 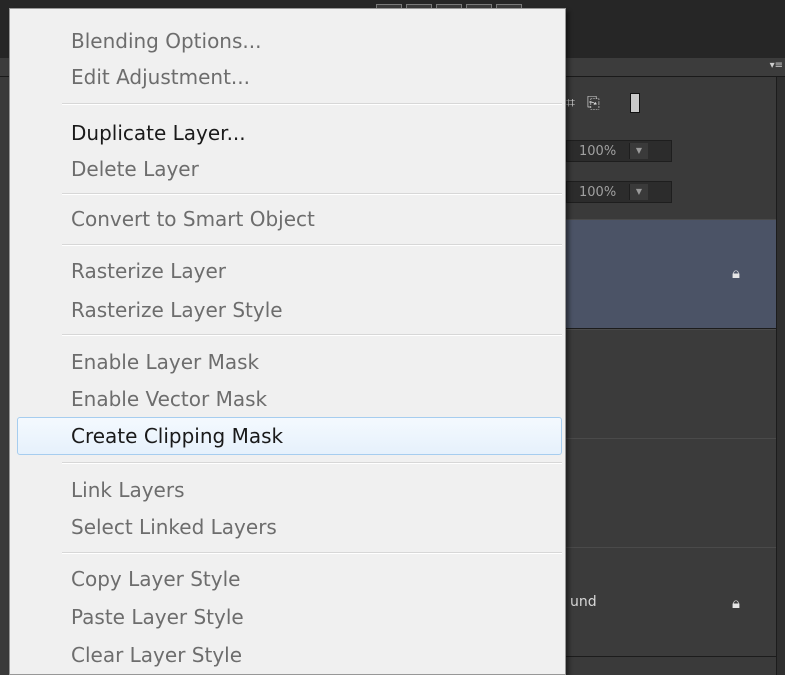 I want to click on menu-item-link-layers: Link Layers, so click(x=128, y=490).